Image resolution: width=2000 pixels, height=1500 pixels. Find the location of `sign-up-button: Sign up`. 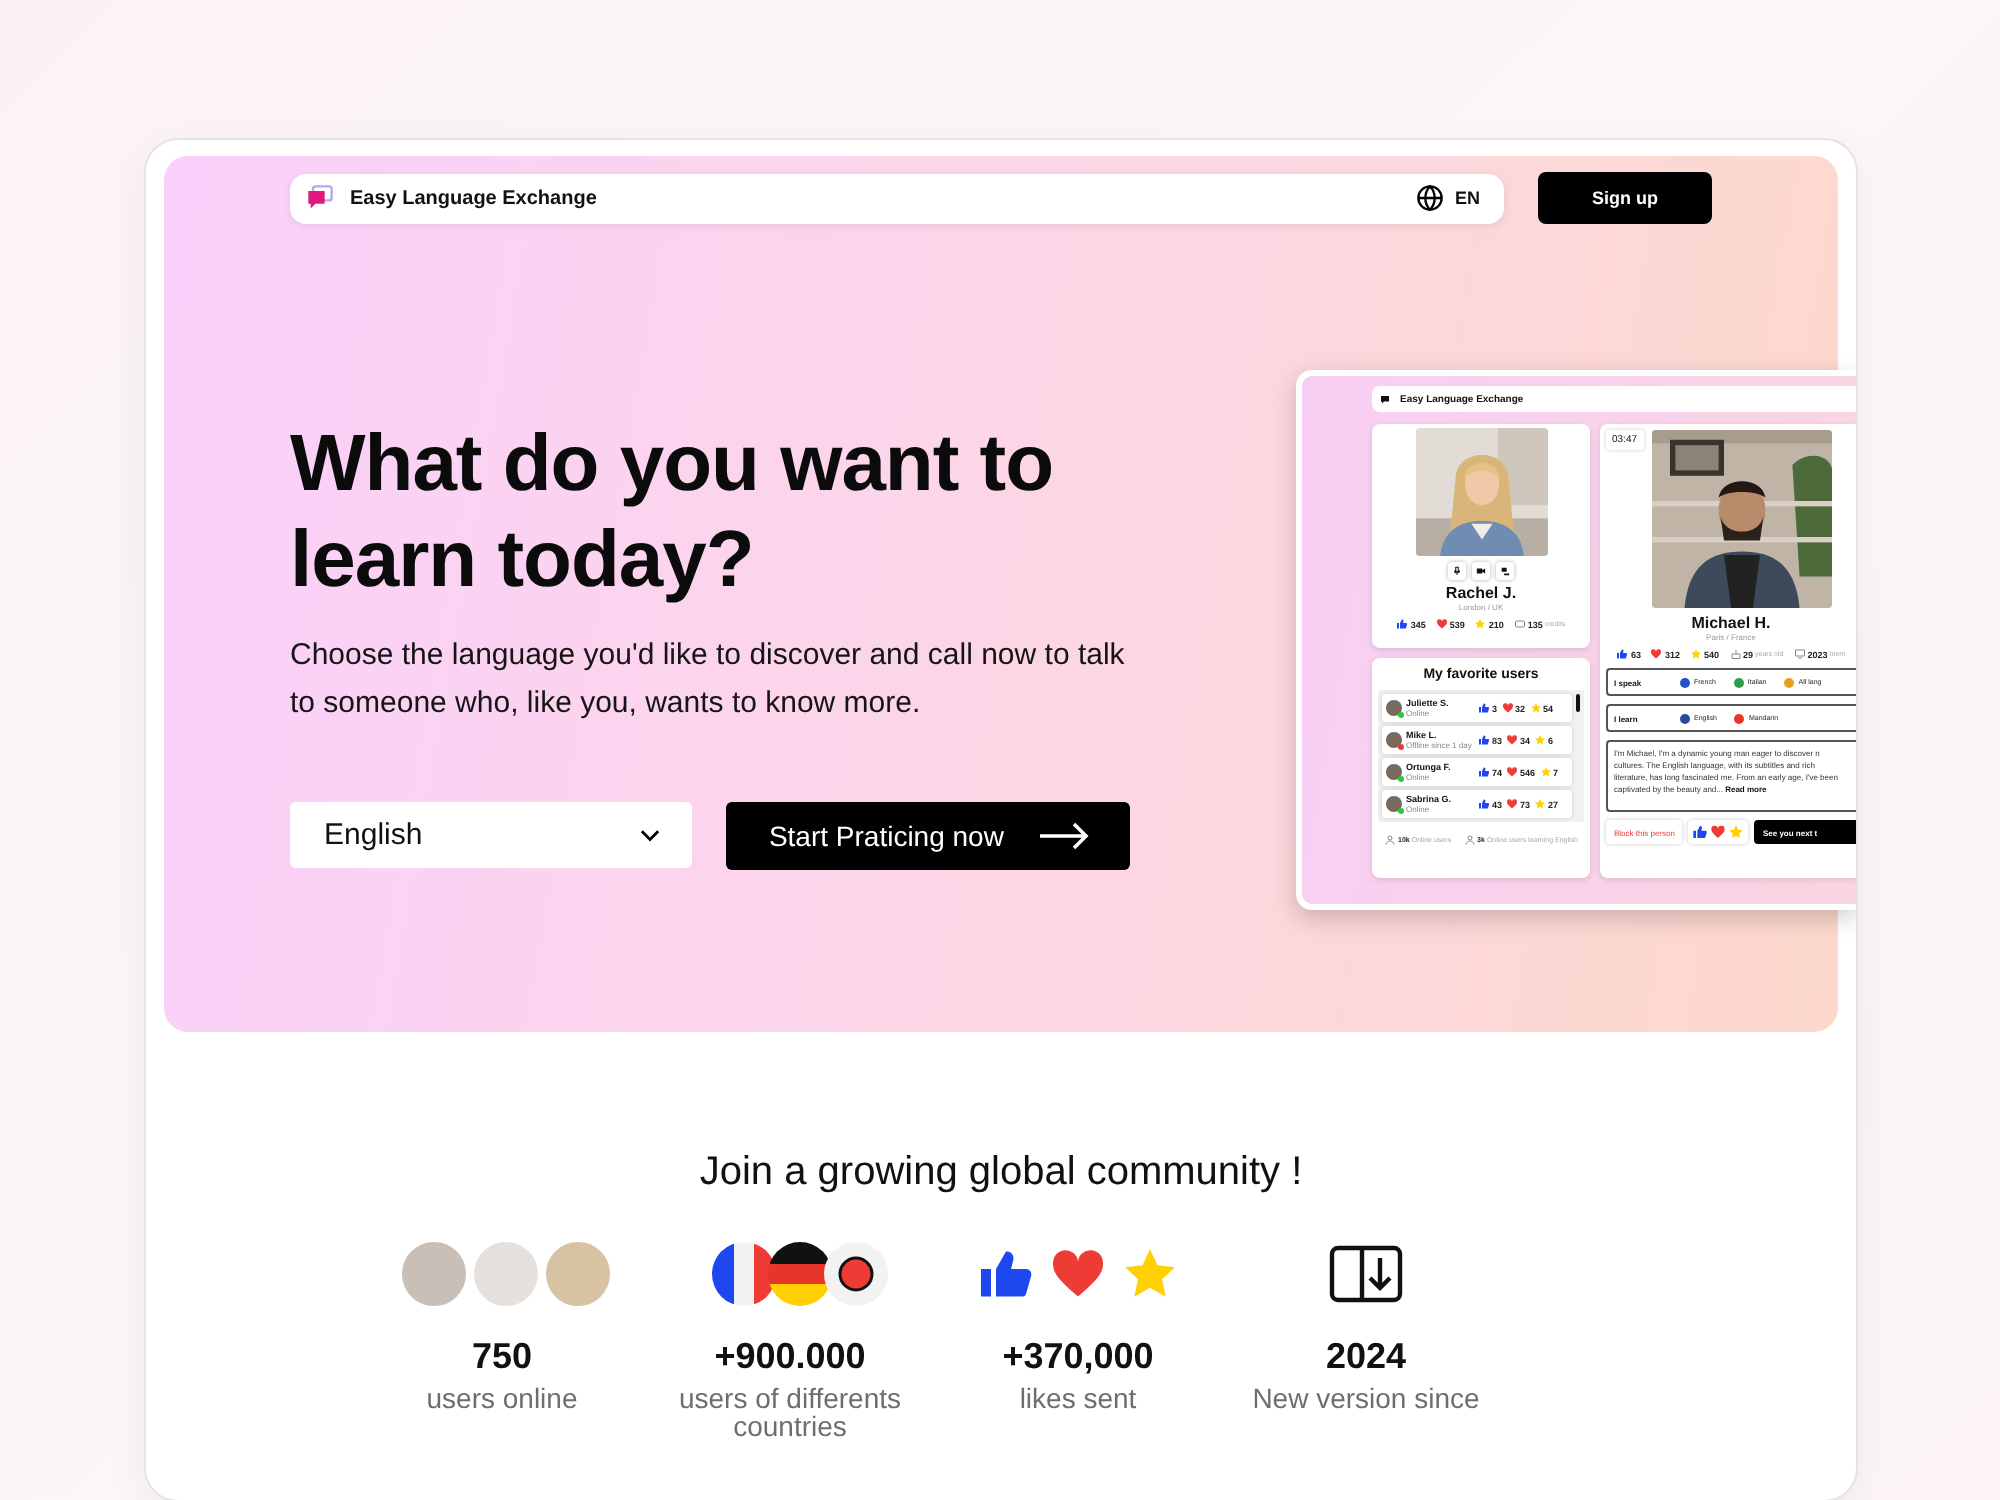

sign-up-button: Sign up is located at coordinates (1625, 198).